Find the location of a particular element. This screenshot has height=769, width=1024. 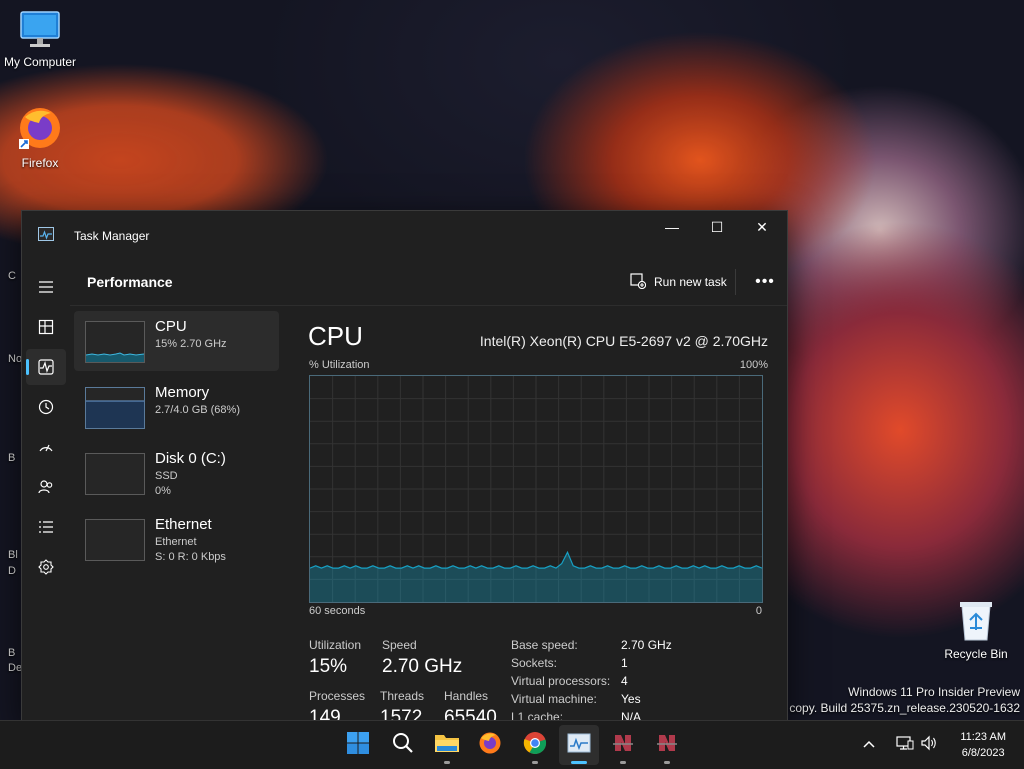

spec-row: Virtual processors: 4 is located at coordinates (591, 683).